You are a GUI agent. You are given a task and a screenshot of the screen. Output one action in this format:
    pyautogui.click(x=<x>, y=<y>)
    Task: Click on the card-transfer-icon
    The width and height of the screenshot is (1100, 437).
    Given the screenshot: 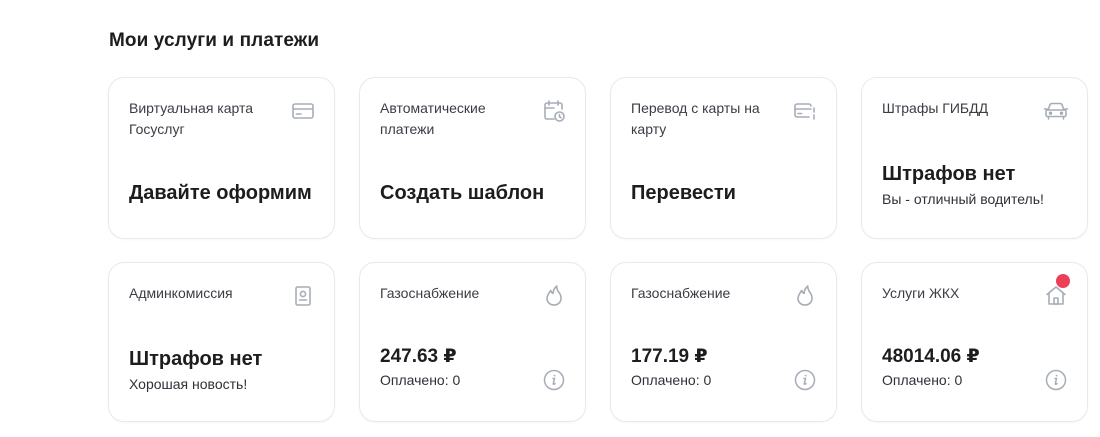 What is the action you would take?
    pyautogui.click(x=805, y=111)
    